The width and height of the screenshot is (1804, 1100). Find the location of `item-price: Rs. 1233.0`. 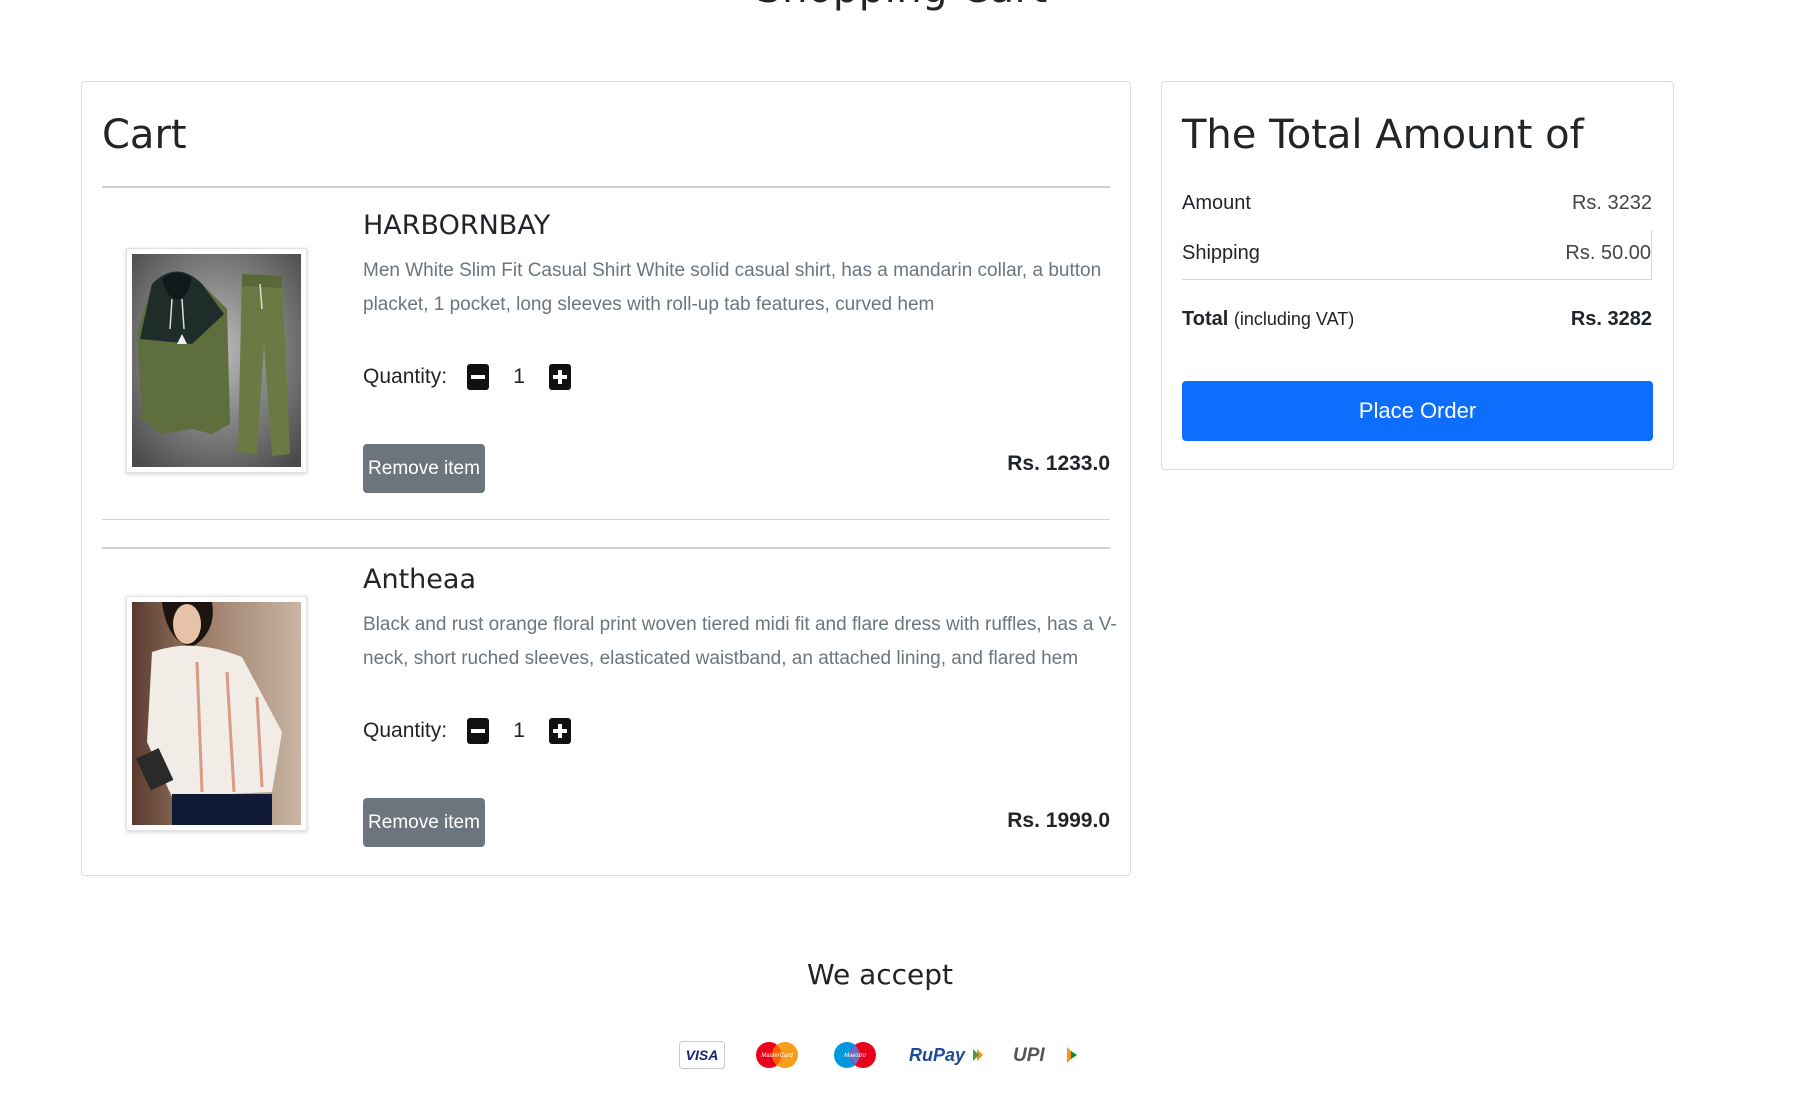

item-price: Rs. 1233.0 is located at coordinates (1058, 463).